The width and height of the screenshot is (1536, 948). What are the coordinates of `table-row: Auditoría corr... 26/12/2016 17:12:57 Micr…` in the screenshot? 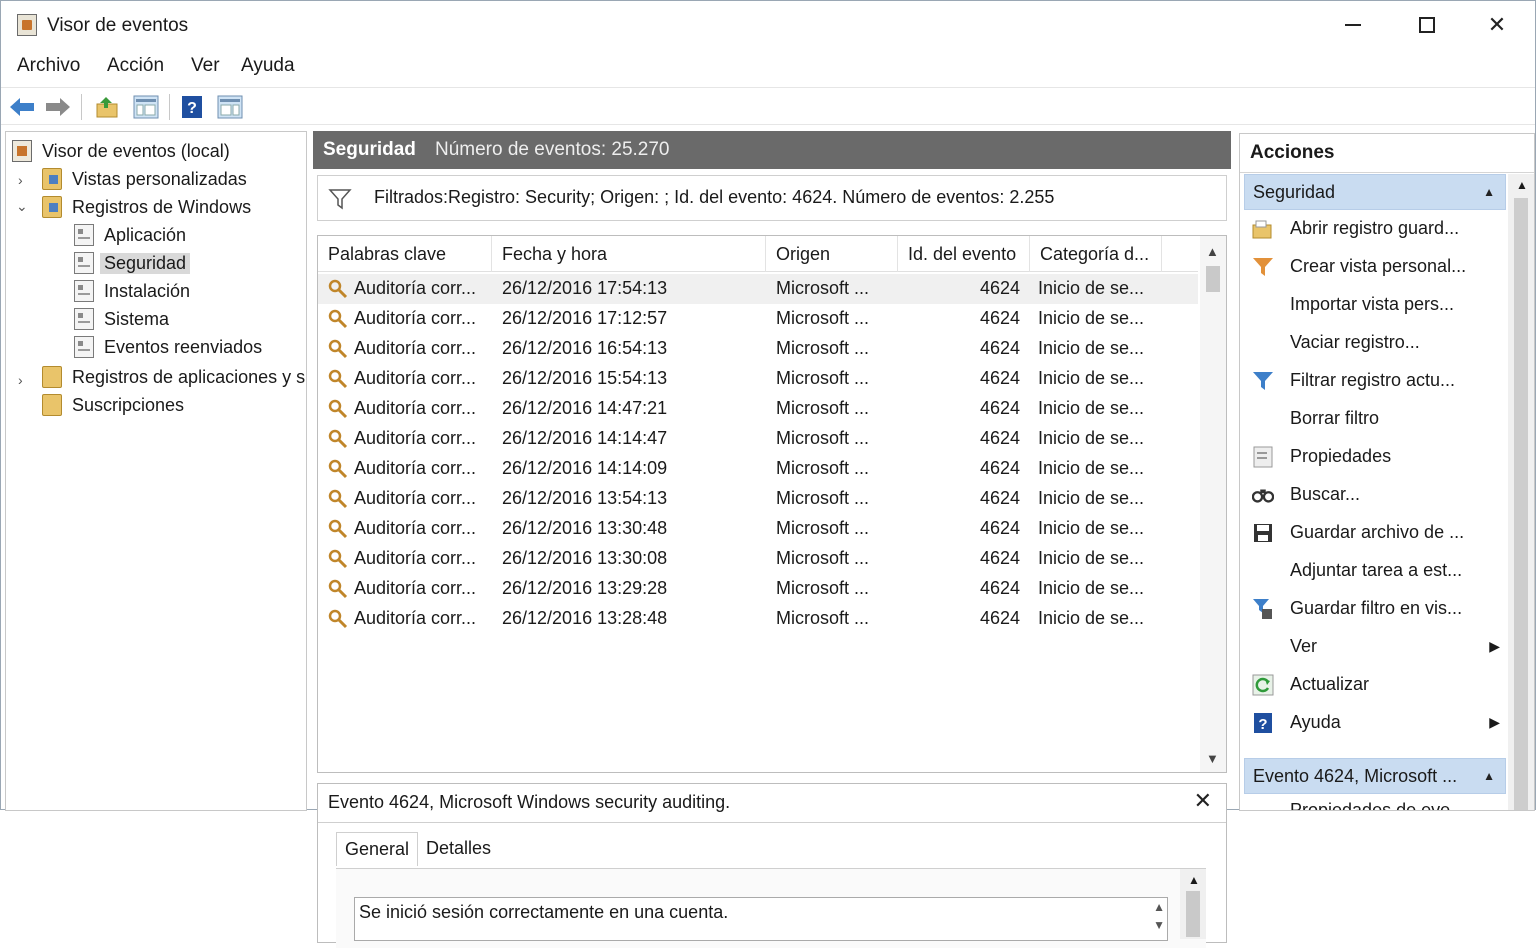 It's located at (758, 319).